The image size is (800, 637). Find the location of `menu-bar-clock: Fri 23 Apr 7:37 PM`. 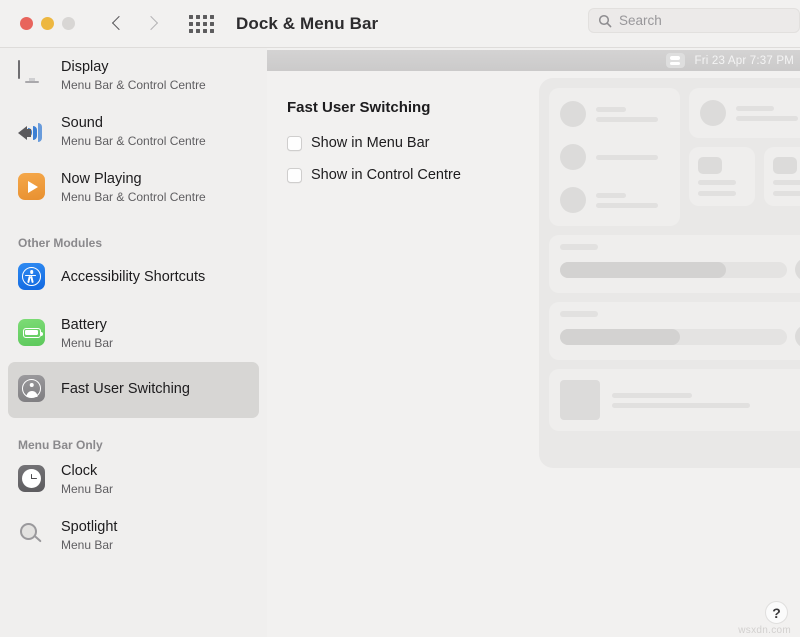

menu-bar-clock: Fri 23 Apr 7:37 PM is located at coordinates (744, 60).